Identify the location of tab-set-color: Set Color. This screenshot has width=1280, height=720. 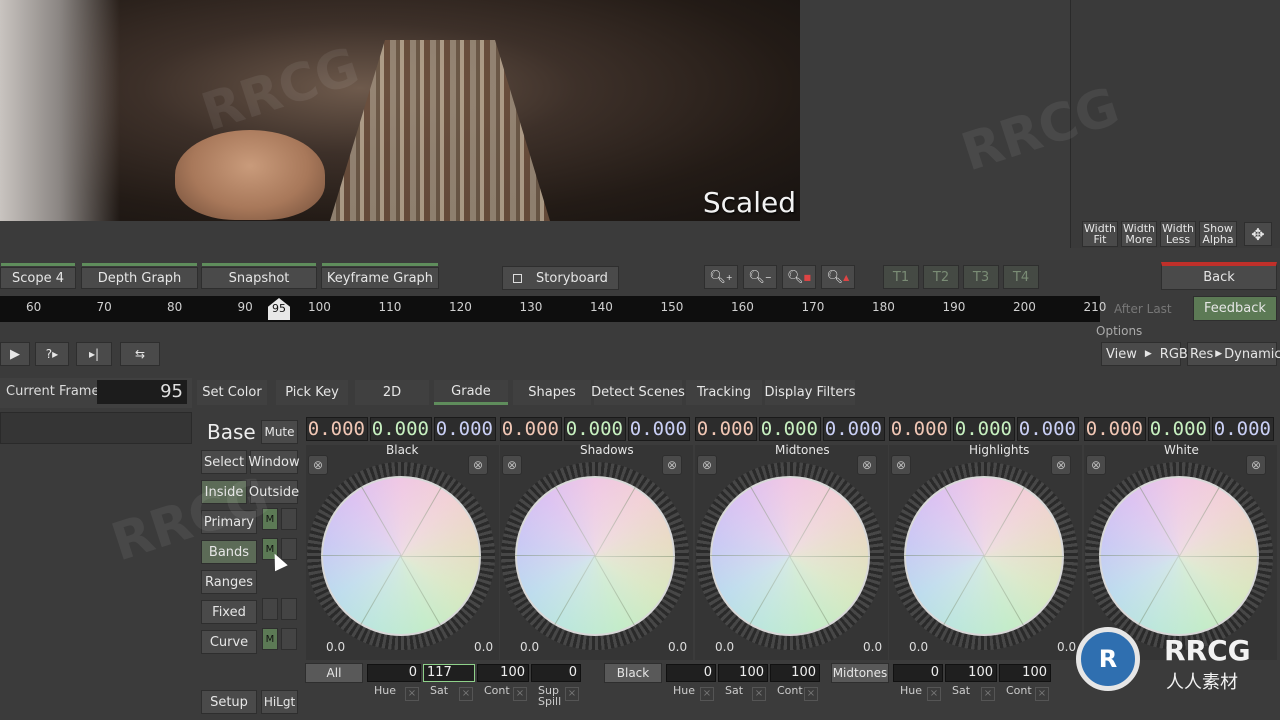
(232, 392).